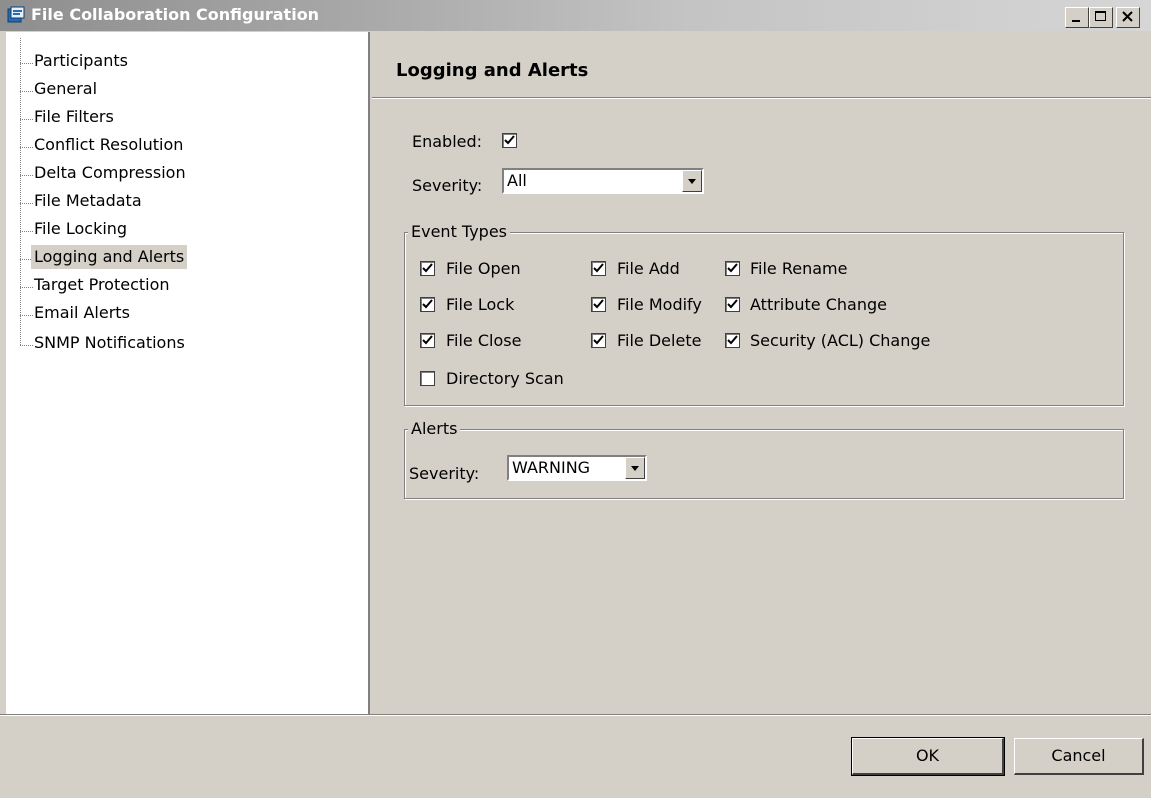  Describe the element at coordinates (108, 145) in the screenshot. I see `tree-item-conflict-resolution: Conflict Resolution` at that location.